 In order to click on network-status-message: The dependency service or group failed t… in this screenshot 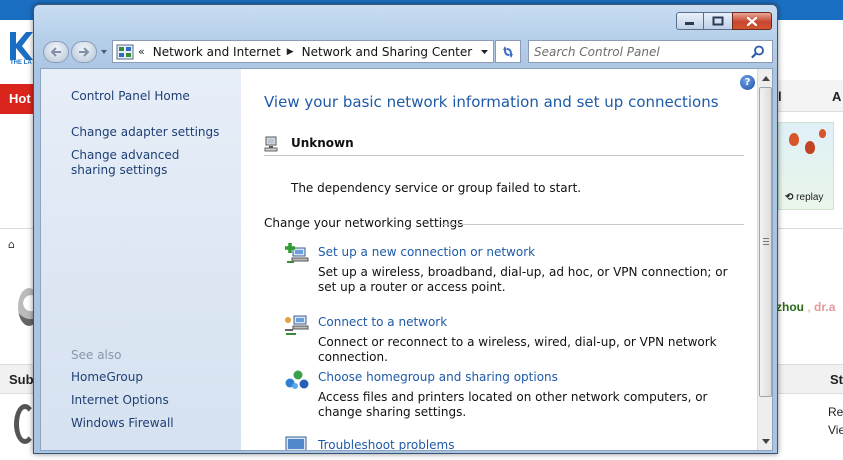, I will do `click(436, 188)`.